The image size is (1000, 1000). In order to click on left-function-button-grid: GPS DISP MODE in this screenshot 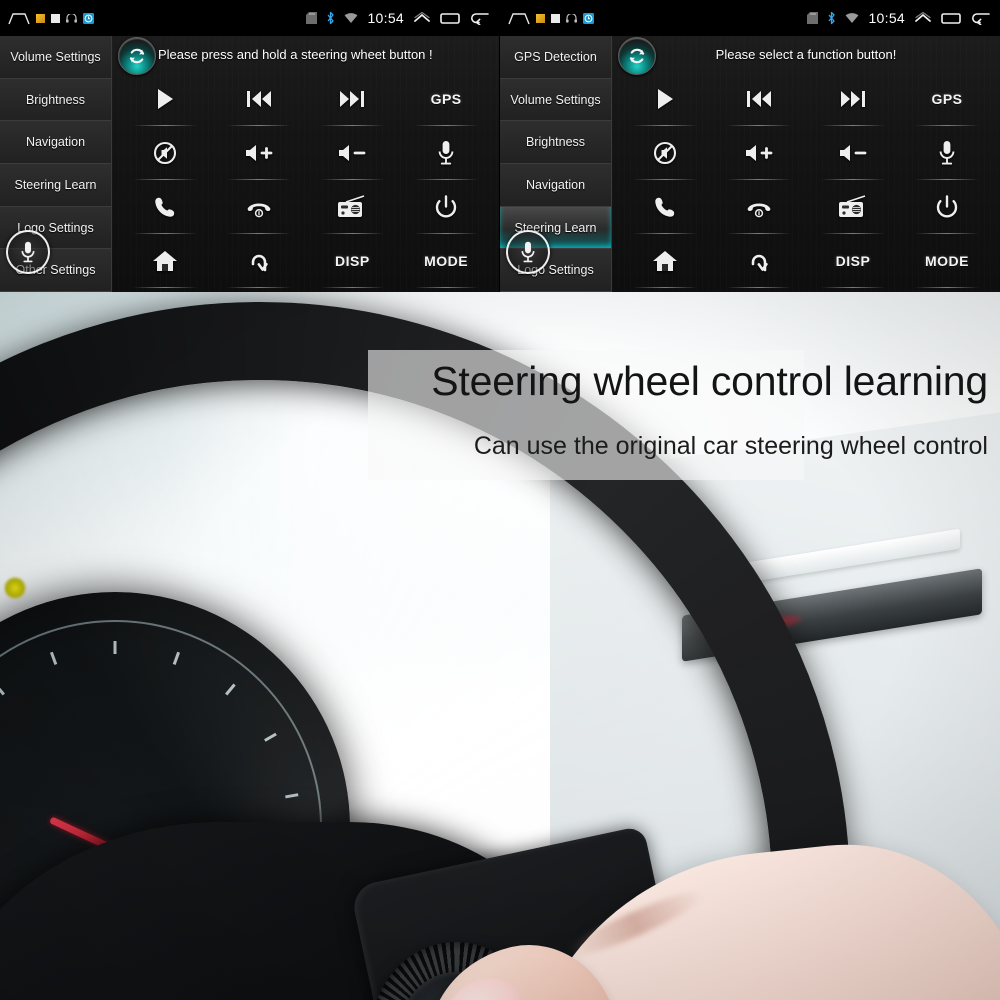, I will do `click(305, 180)`.